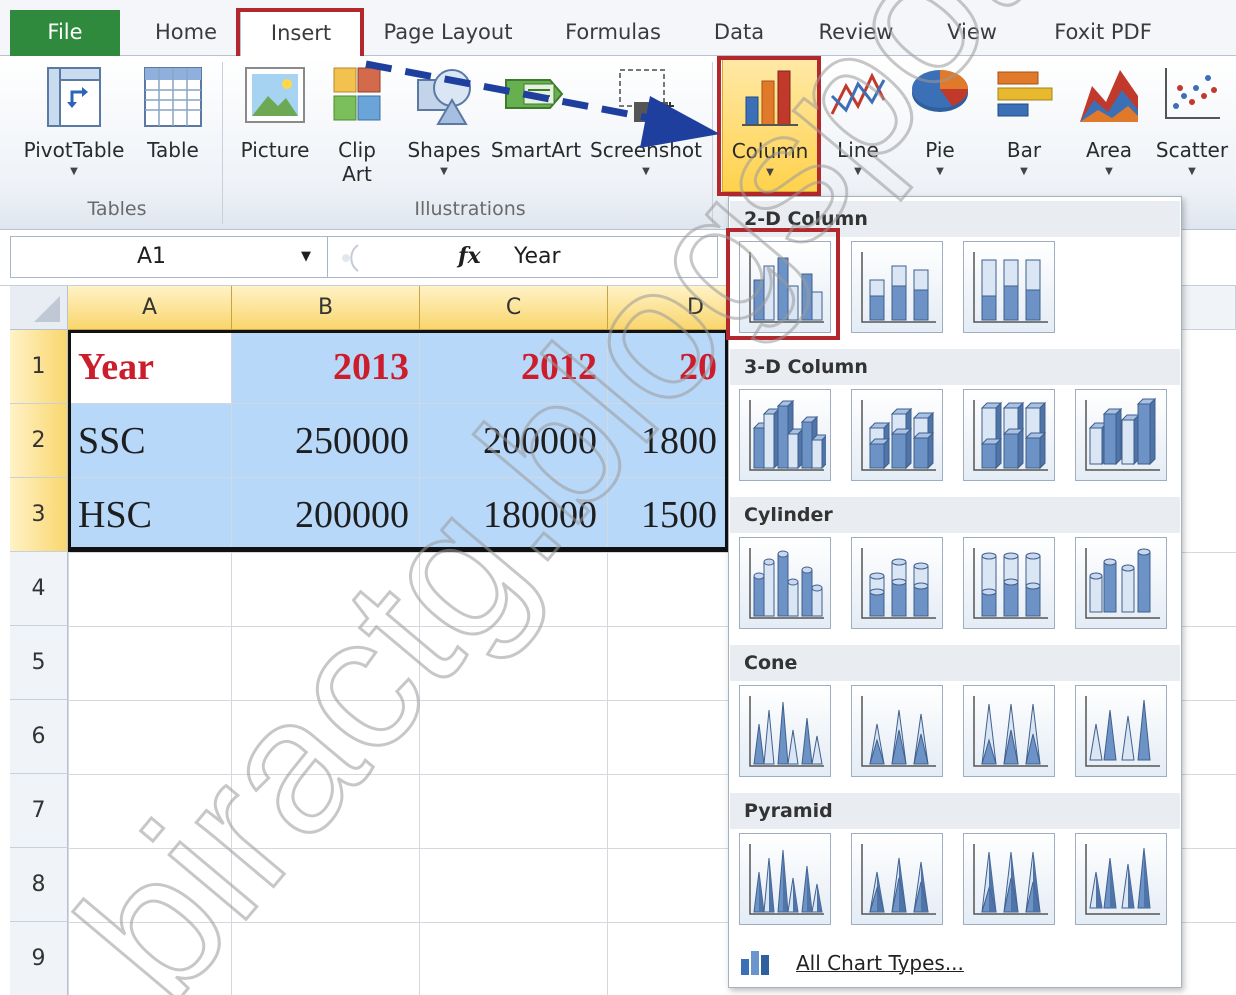 Image resolution: width=1236 pixels, height=995 pixels. I want to click on area-chart-icon, so click(1109, 96).